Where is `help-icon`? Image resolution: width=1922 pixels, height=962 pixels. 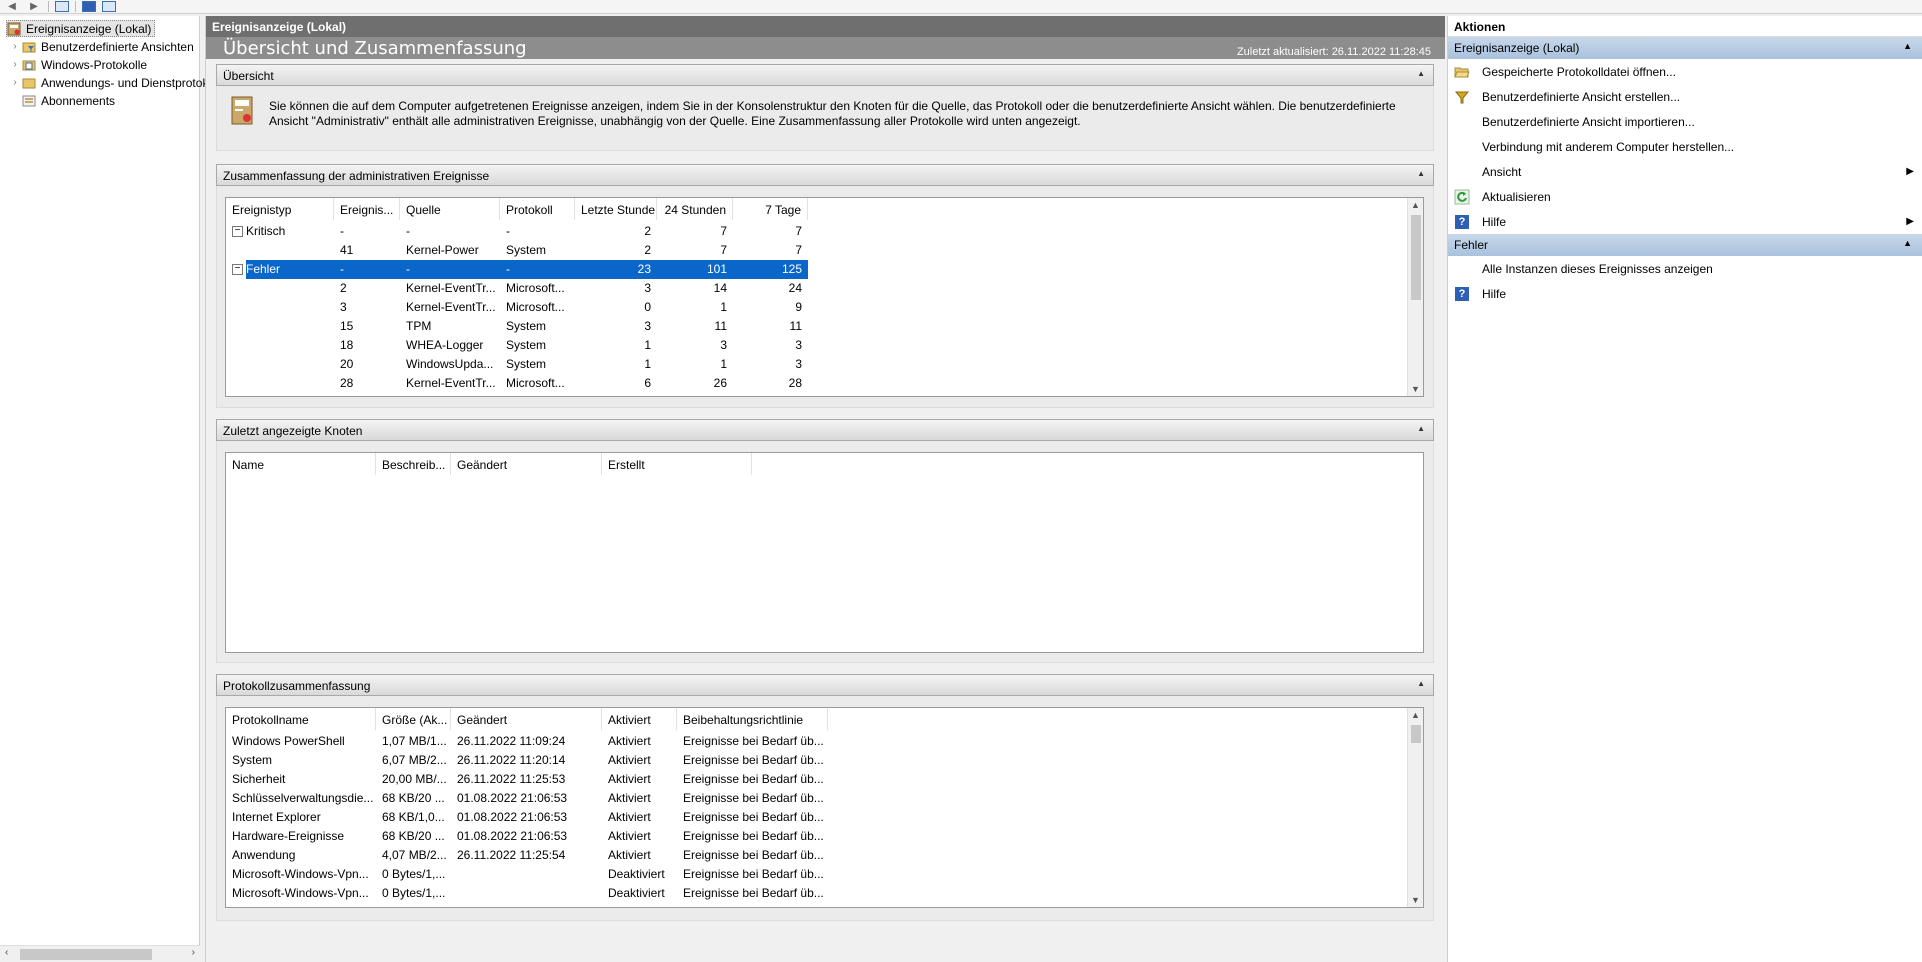
help-icon is located at coordinates (89, 6).